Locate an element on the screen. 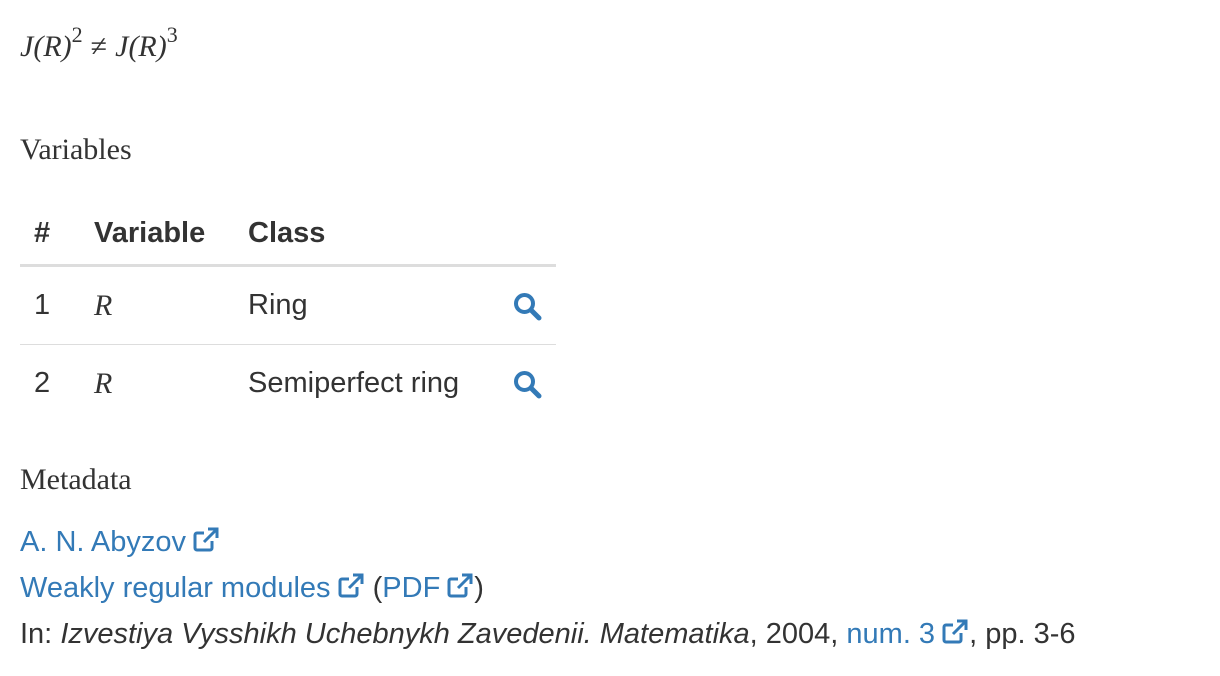 Image resolution: width=1220 pixels, height=676 pixels. row-class: Semiperfect ring is located at coordinates (354, 383).